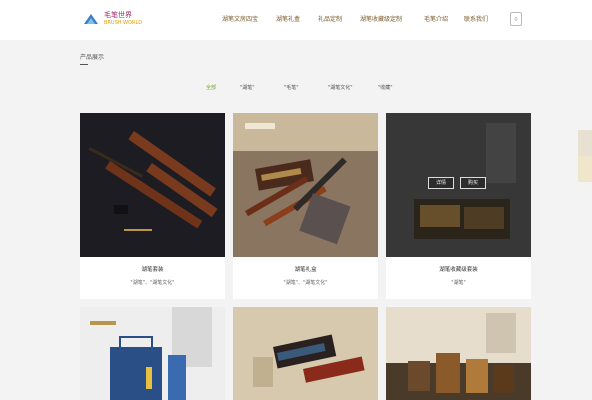 Image resolution: width=592 pixels, height=400 pixels. I want to click on site-logo: 毛笔世界 BRUSH WORLD, so click(112, 20).